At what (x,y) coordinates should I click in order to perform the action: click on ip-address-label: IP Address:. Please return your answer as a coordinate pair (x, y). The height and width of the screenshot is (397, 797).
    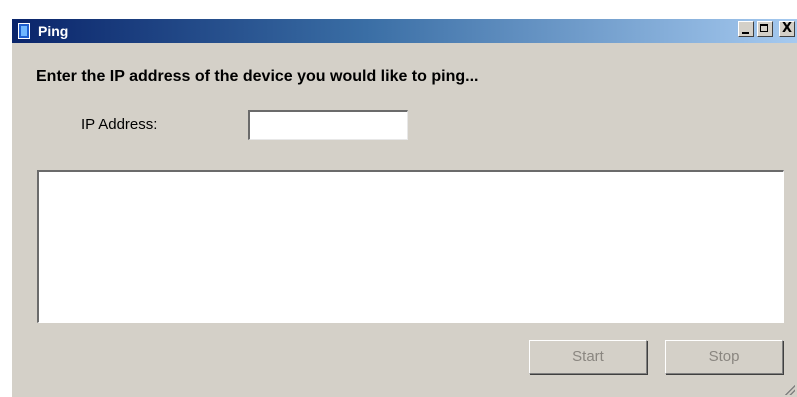
    Looking at the image, I should click on (119, 124).